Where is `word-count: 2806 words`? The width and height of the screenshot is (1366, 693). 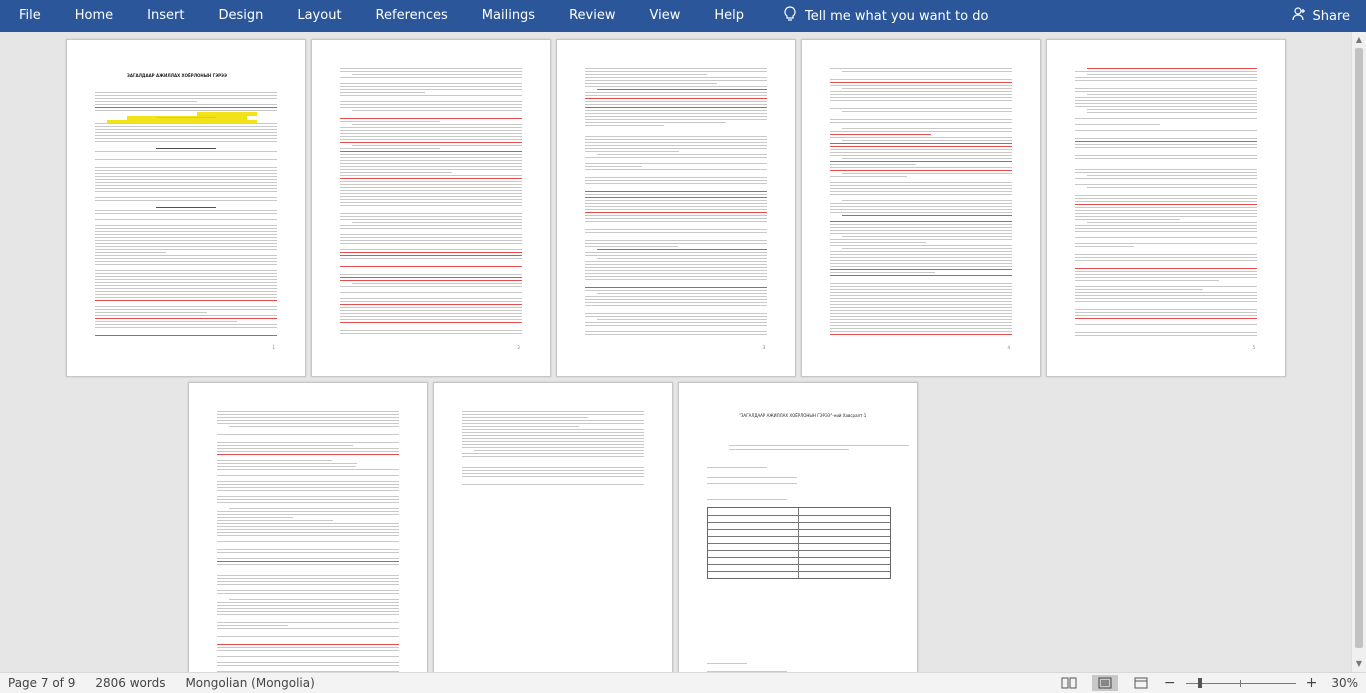 word-count: 2806 words is located at coordinates (130, 683).